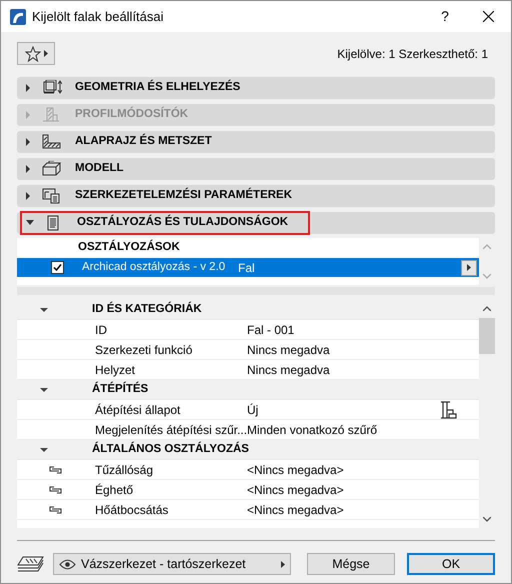  What do you see at coordinates (413, 54) in the screenshot?
I see `selection-info: Kijelölve: 1 Szerkeszthető: 1` at bounding box center [413, 54].